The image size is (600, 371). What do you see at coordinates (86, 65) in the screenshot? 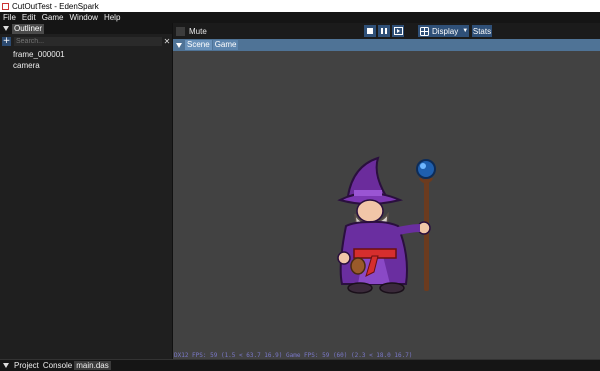
I see `outliner-item-camera: camera` at bounding box center [86, 65].